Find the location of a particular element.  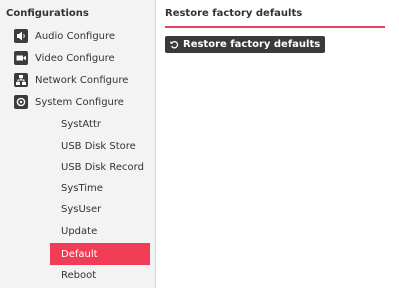

sidebar-item-label: USB Disk Record is located at coordinates (102, 167).